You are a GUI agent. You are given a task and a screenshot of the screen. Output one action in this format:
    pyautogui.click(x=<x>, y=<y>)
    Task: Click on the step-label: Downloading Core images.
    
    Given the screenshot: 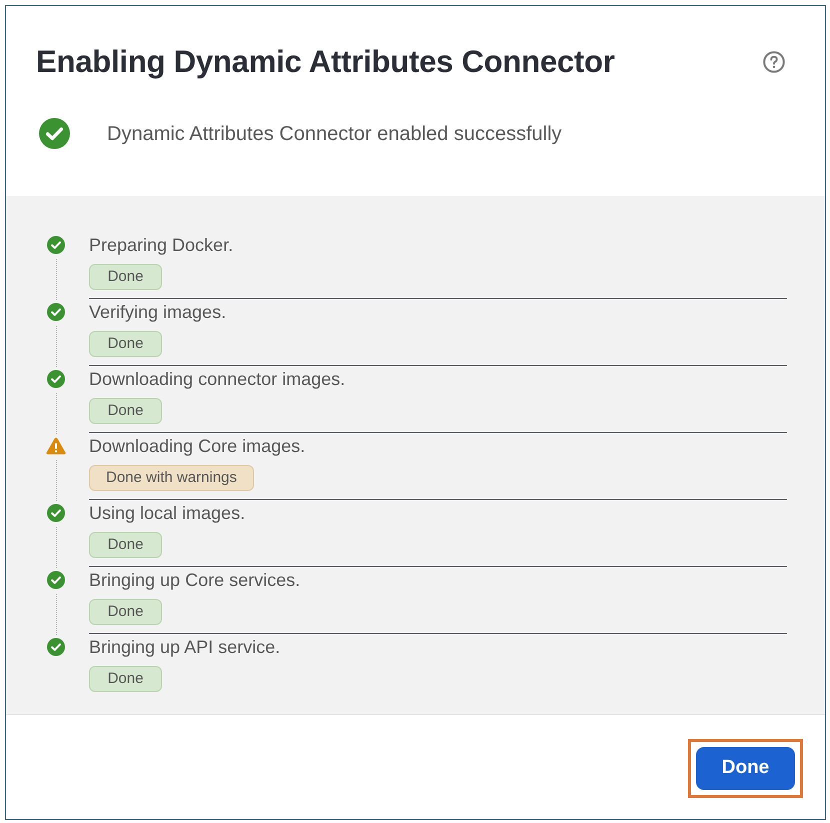 What is the action you would take?
    pyautogui.click(x=197, y=446)
    